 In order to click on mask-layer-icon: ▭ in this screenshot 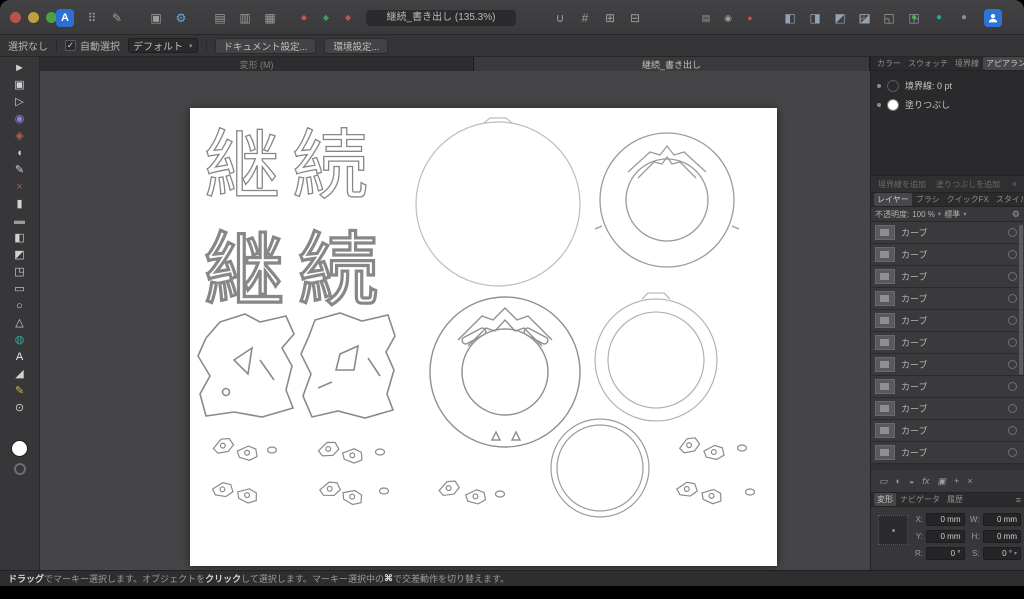, I will do `click(883, 481)`.